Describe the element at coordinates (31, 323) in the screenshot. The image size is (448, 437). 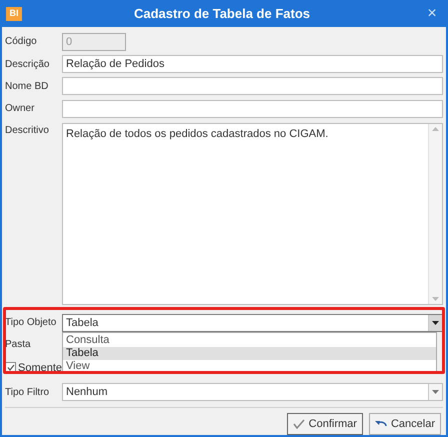
I see `field-label: Tipo Objeto` at that location.